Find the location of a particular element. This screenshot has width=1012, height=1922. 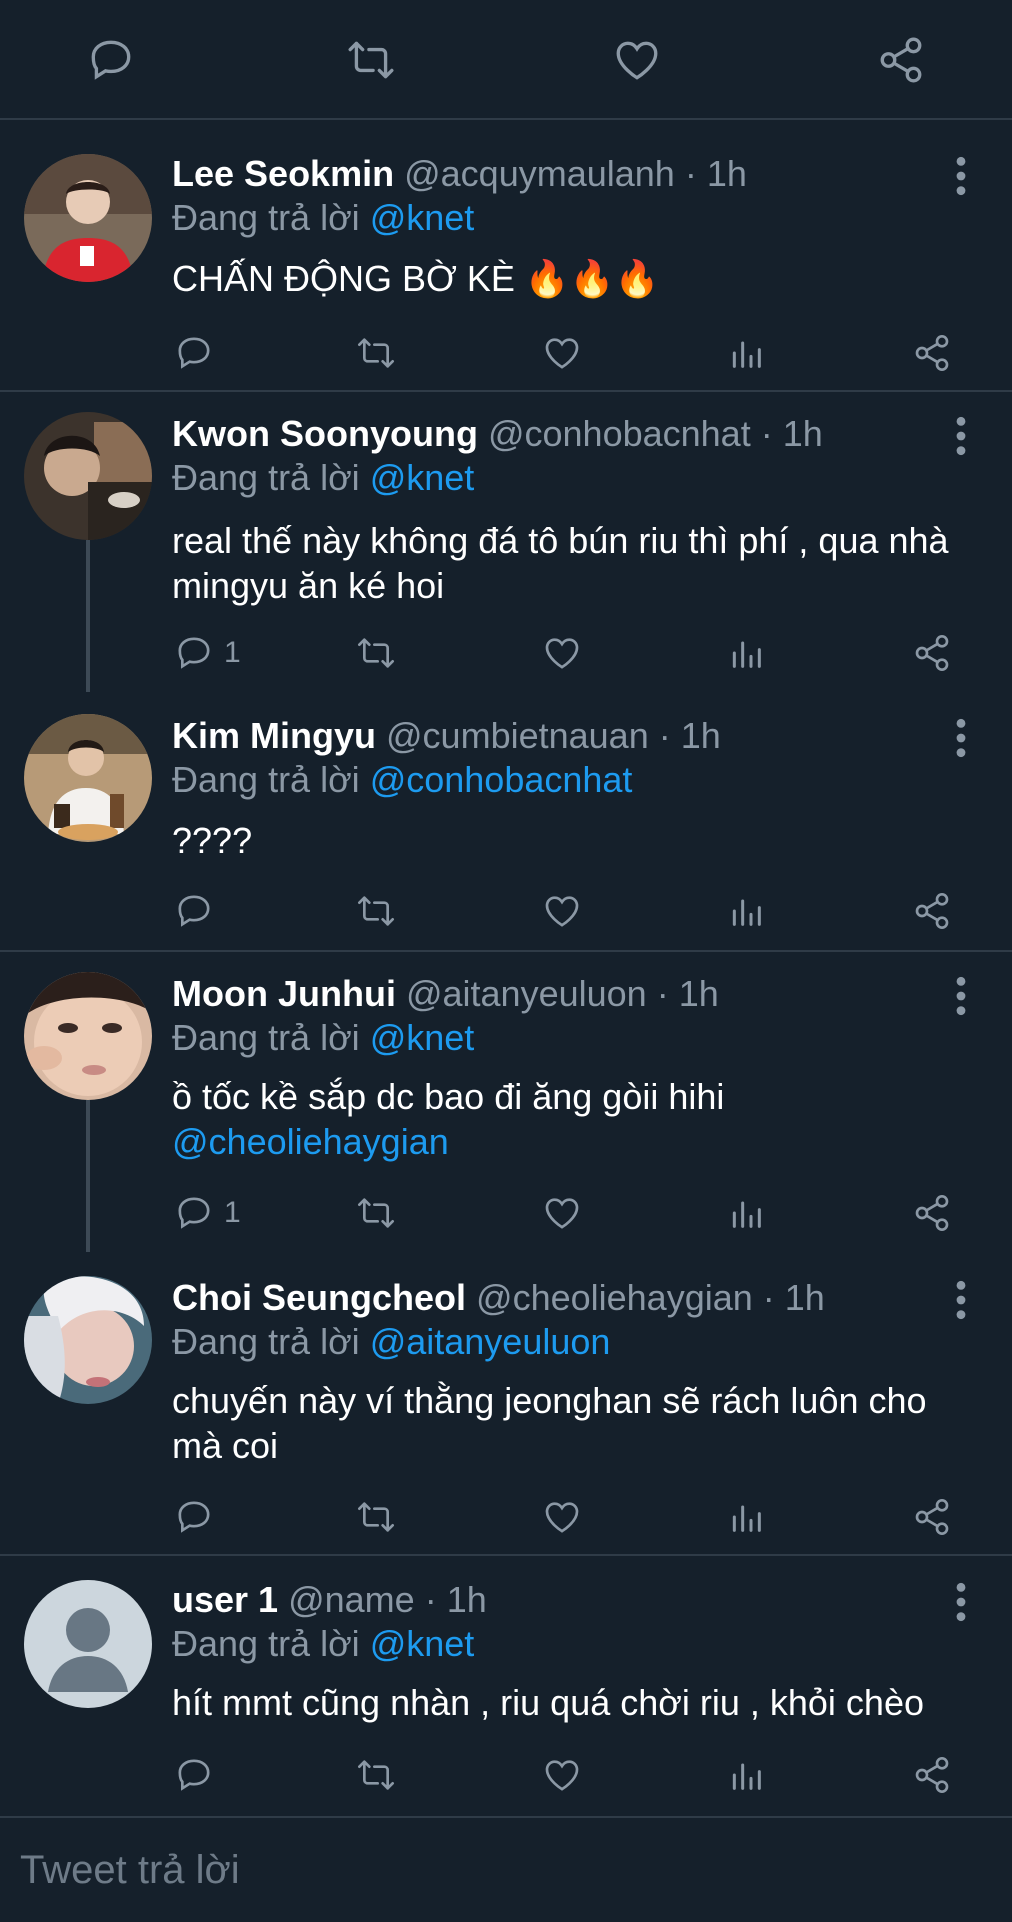

tweet-text-line: ồ tốc kề sắp dc bao đi ăng gòii hihi is located at coordinates (448, 1096).